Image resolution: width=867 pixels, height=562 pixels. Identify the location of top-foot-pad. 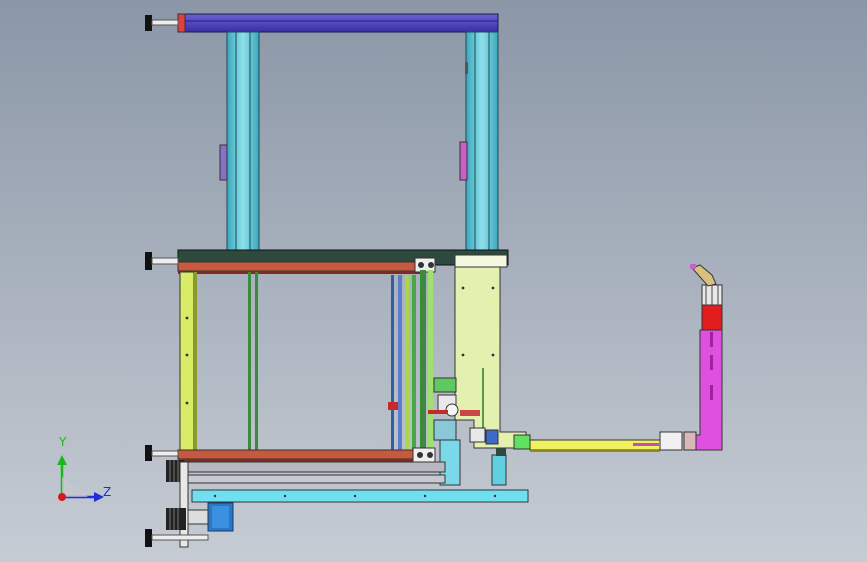
(148, 23).